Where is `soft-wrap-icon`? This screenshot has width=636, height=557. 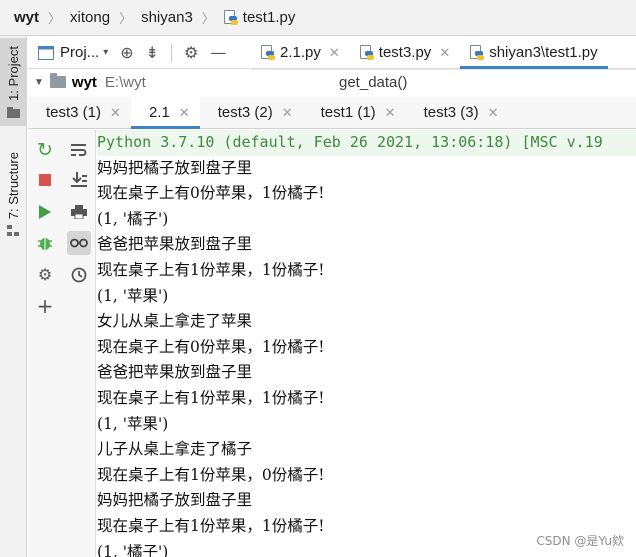
soft-wrap-icon is located at coordinates (79, 150).